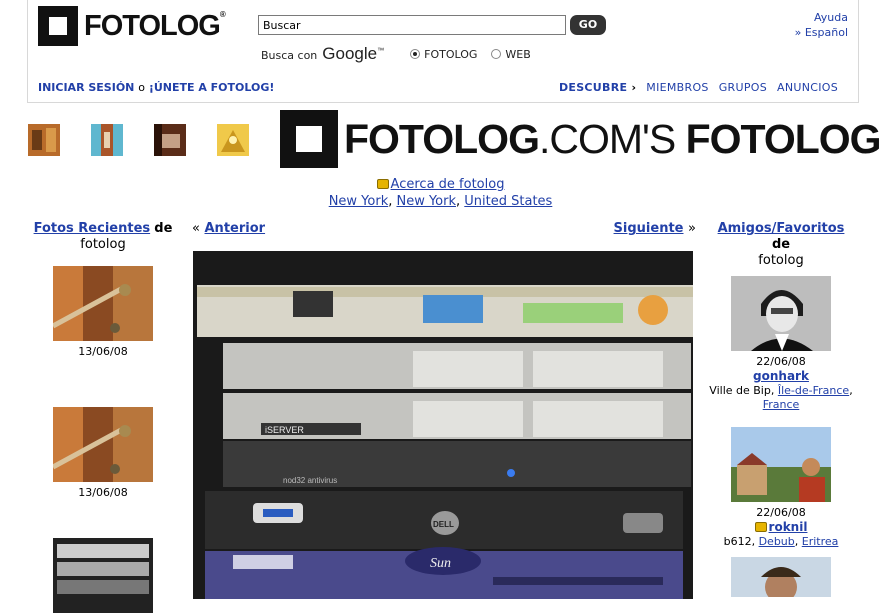 Image resolution: width=881 pixels, height=613 pixels. I want to click on busca-con-label: Busca con, so click(289, 55).